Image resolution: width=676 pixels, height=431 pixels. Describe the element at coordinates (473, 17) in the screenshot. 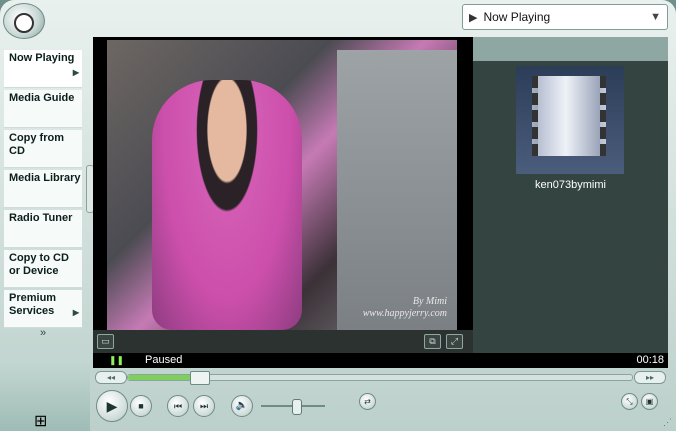

I see `now-playing-icon: ▶` at that location.